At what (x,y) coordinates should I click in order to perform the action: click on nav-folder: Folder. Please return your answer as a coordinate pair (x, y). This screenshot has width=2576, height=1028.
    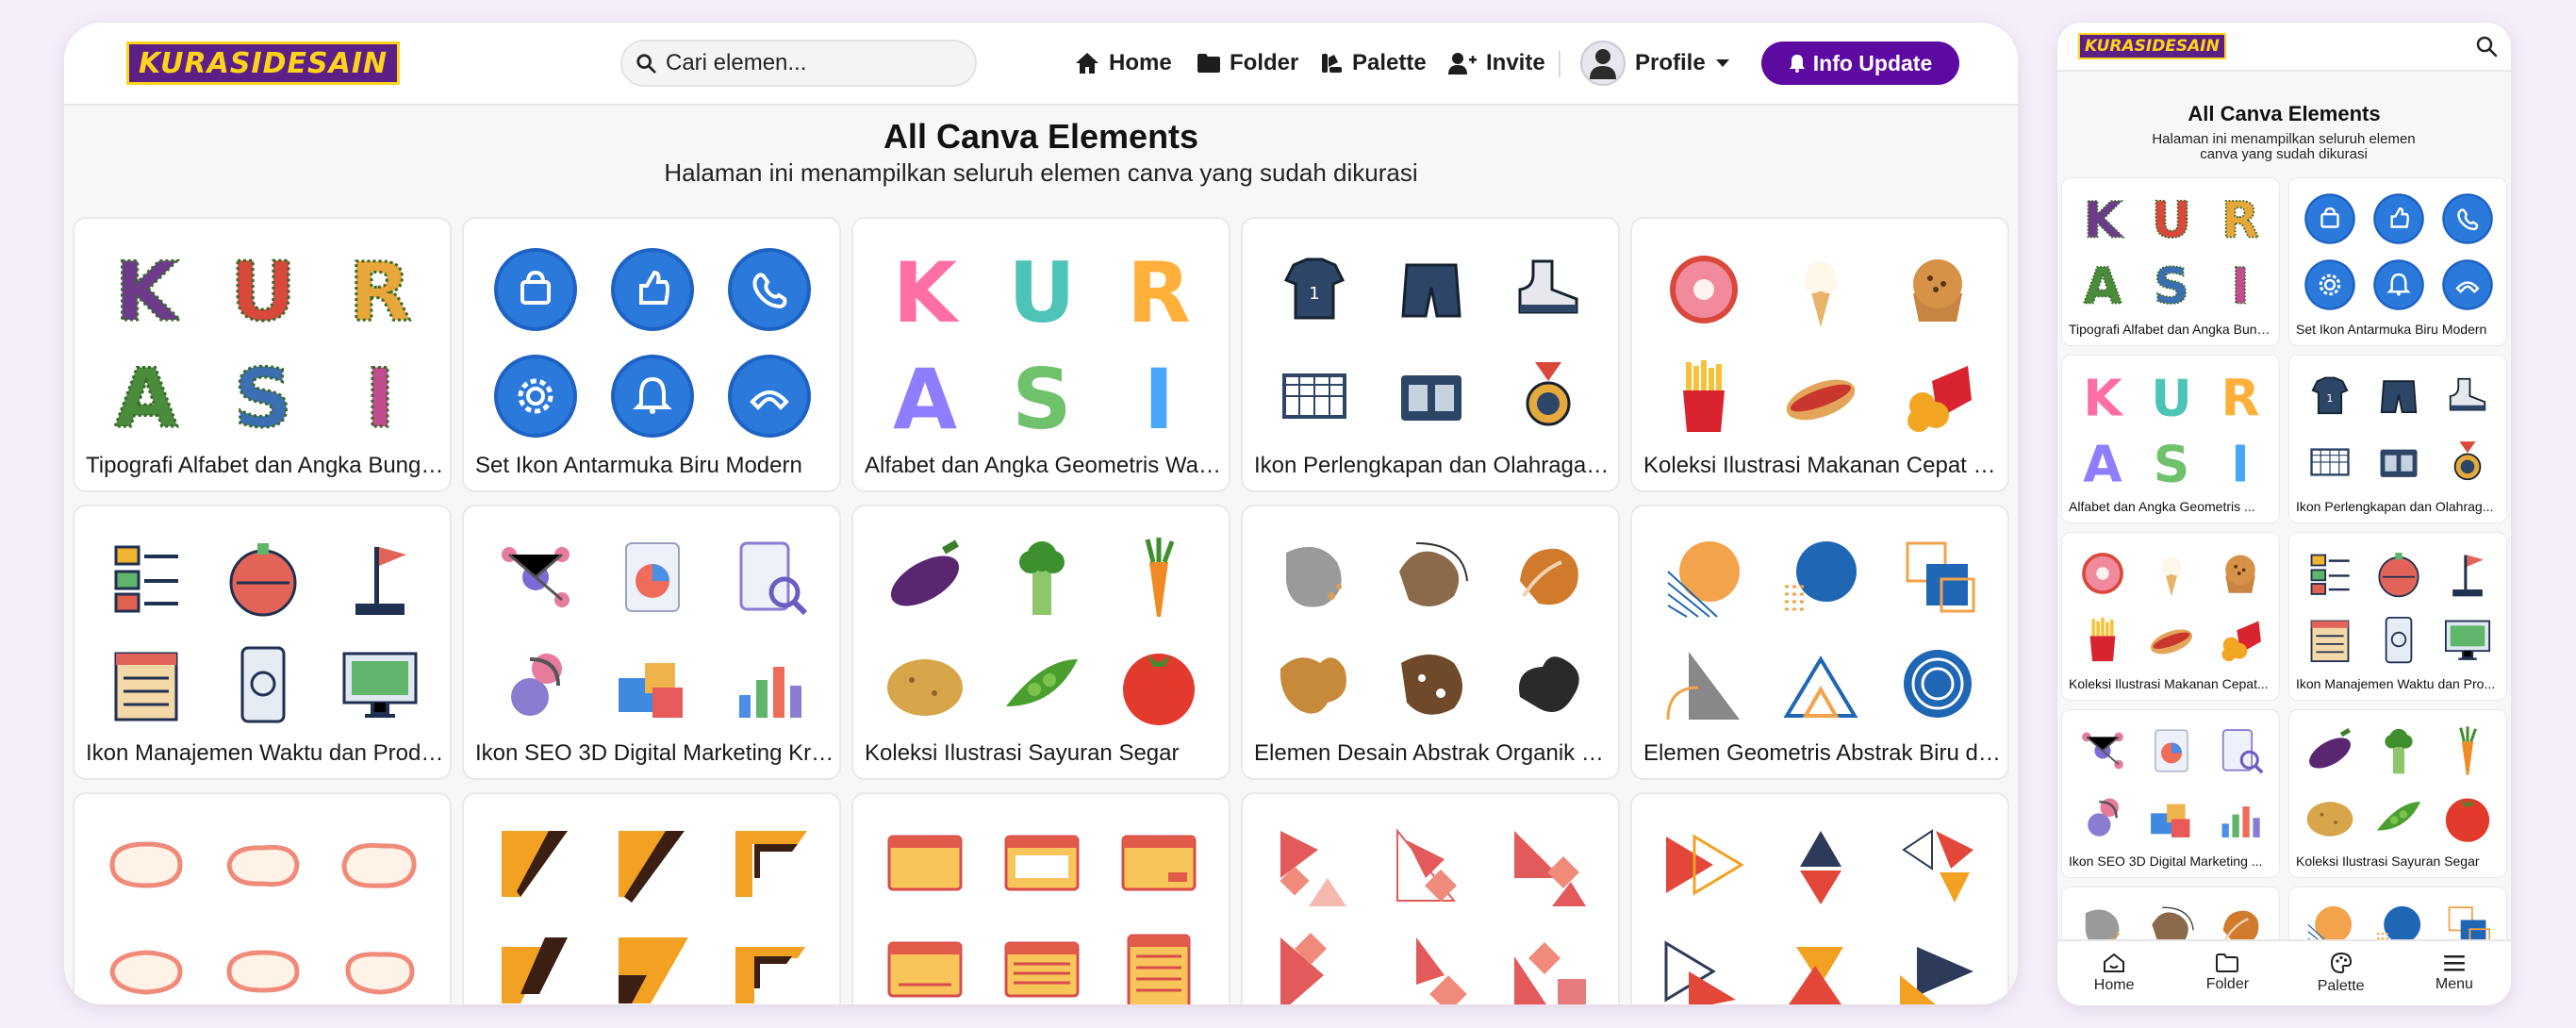
    Looking at the image, I should click on (1247, 63).